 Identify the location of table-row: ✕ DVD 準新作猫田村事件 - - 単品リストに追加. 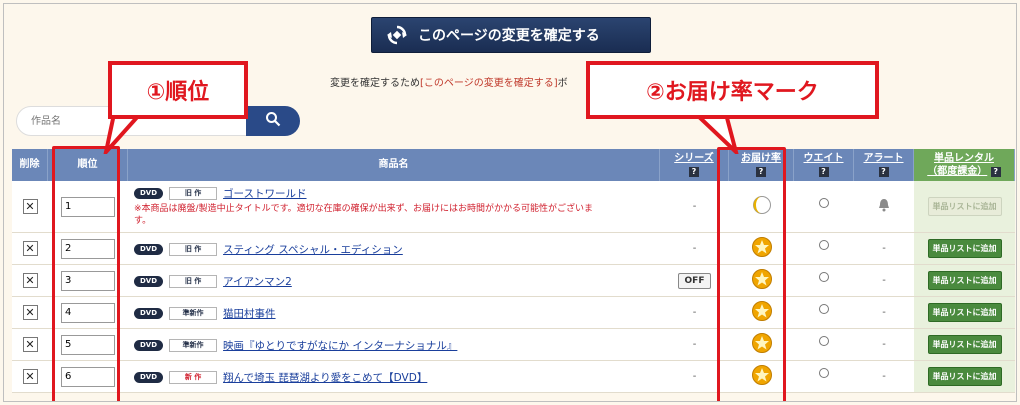
(513, 313).